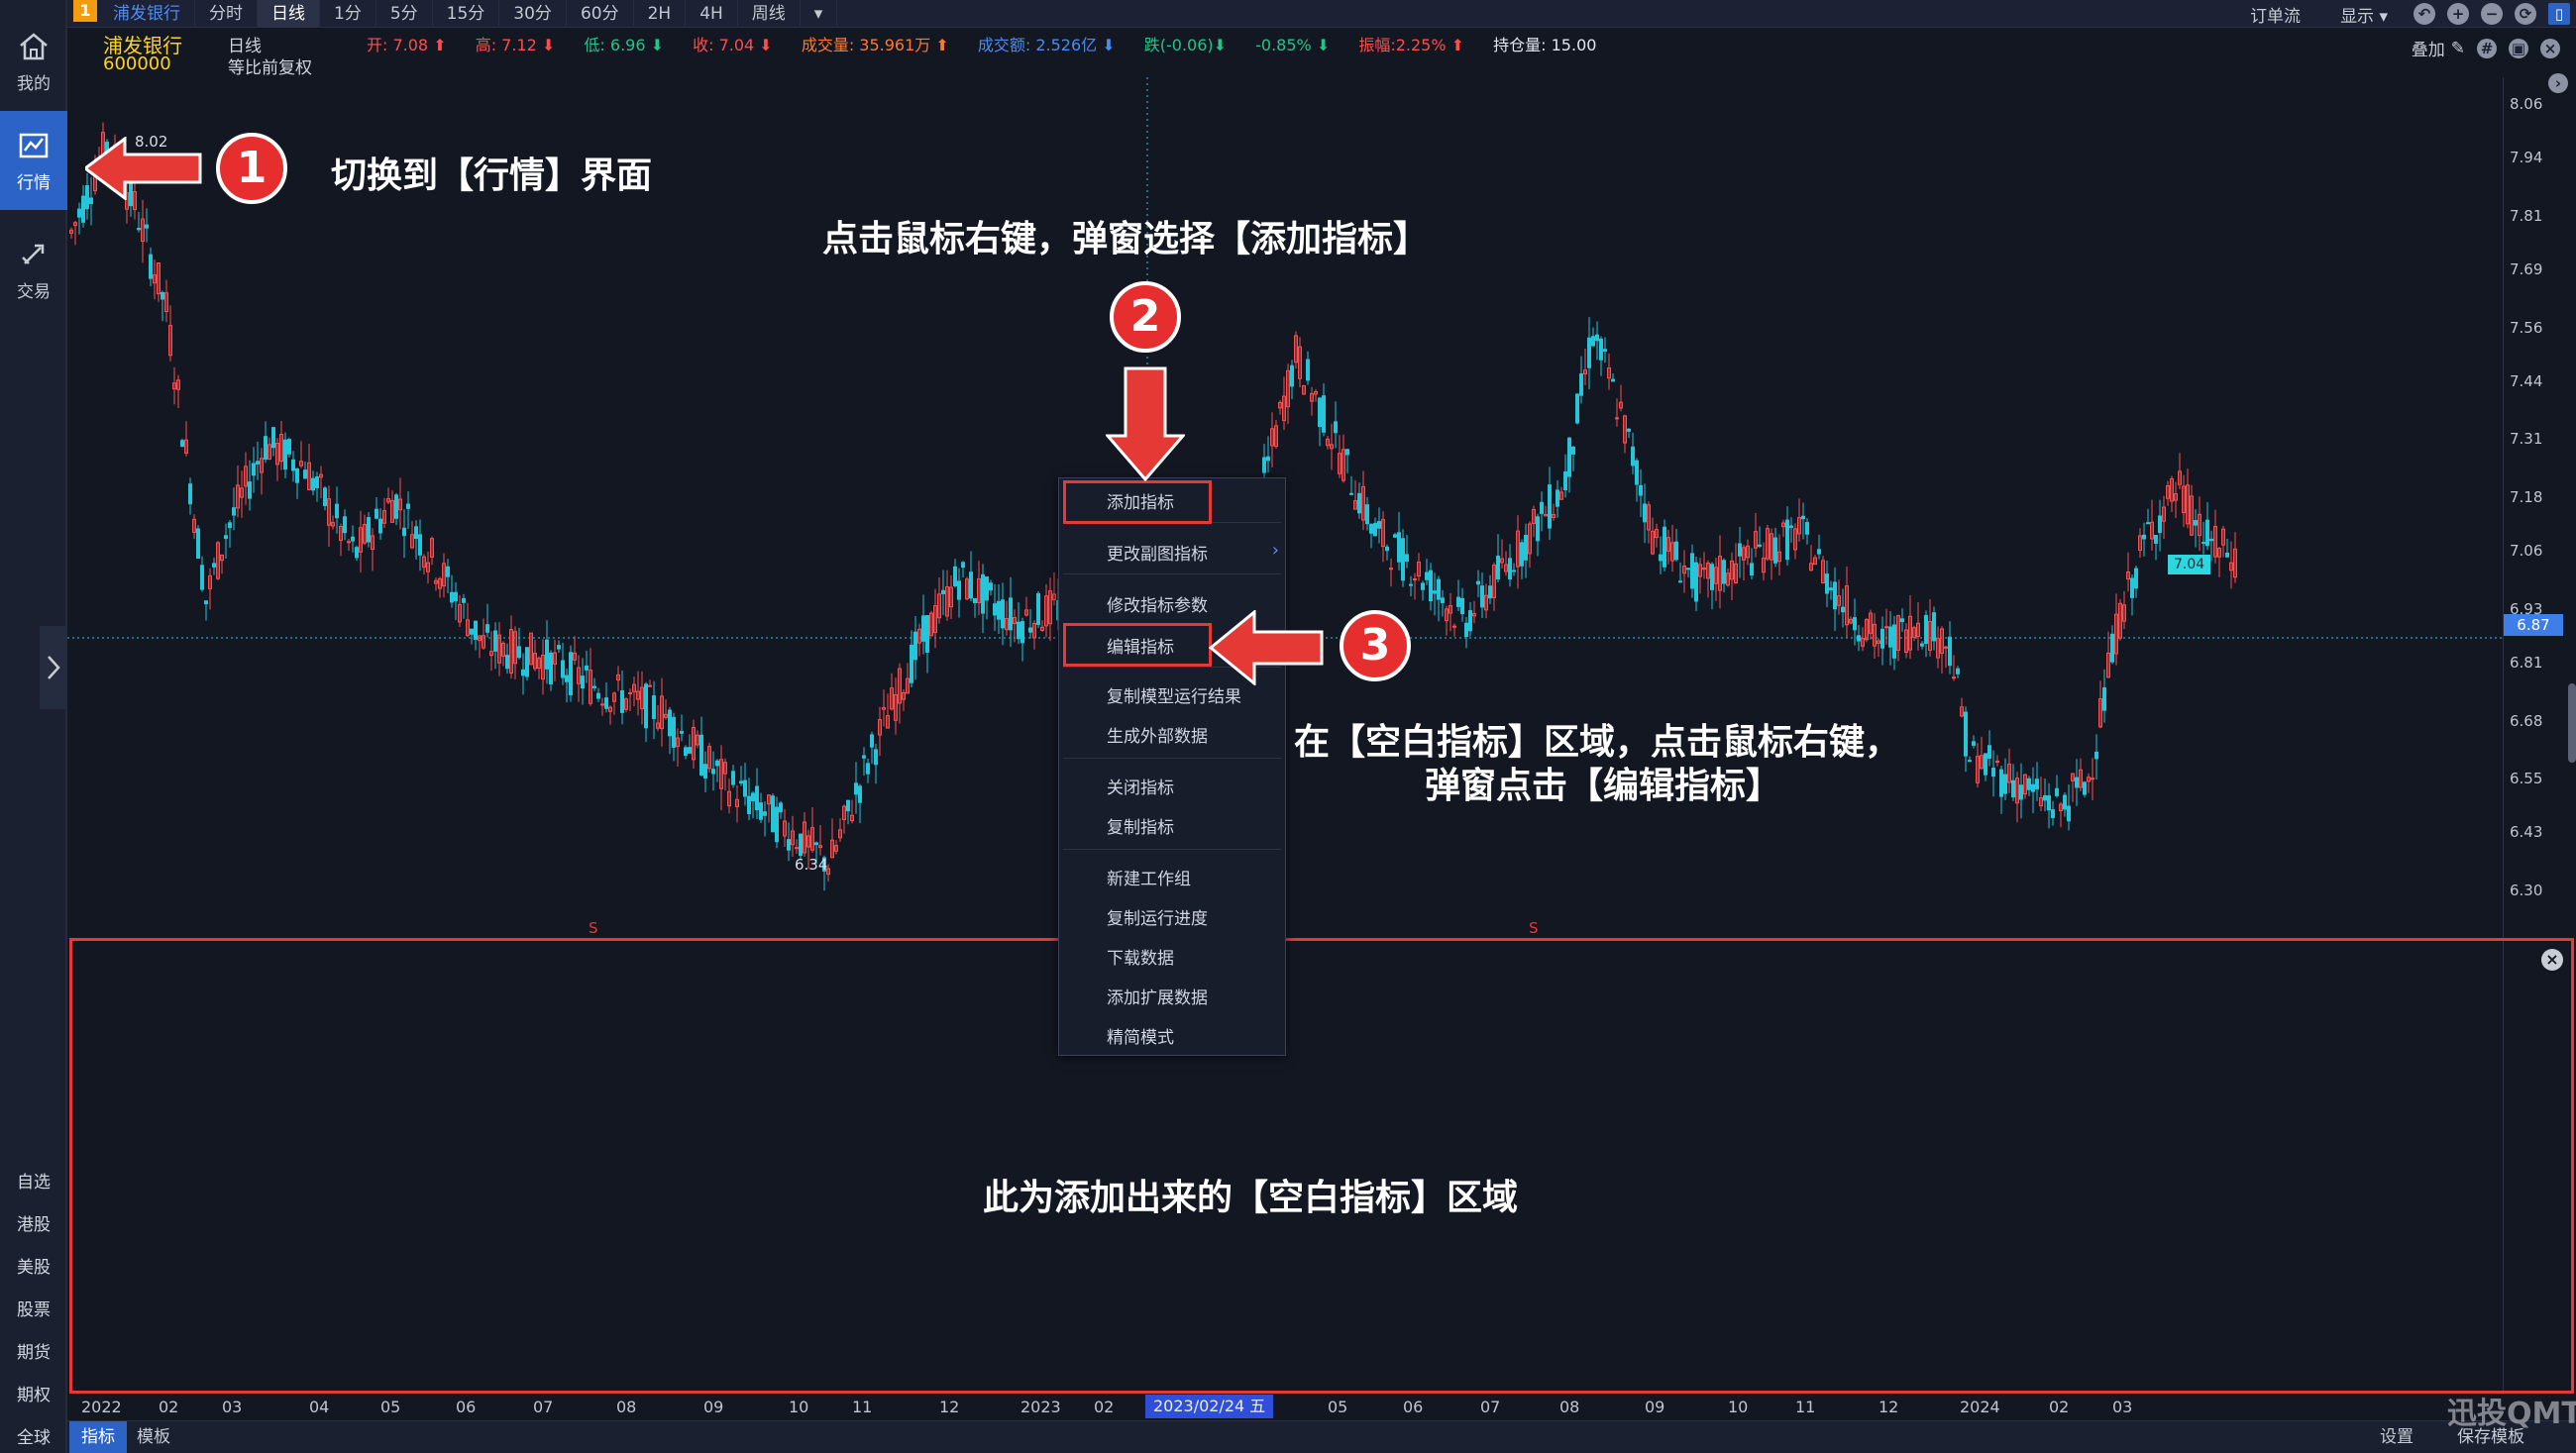  Describe the element at coordinates (1140, 956) in the screenshot. I see `menu-item-download-data: 下载数据` at that location.